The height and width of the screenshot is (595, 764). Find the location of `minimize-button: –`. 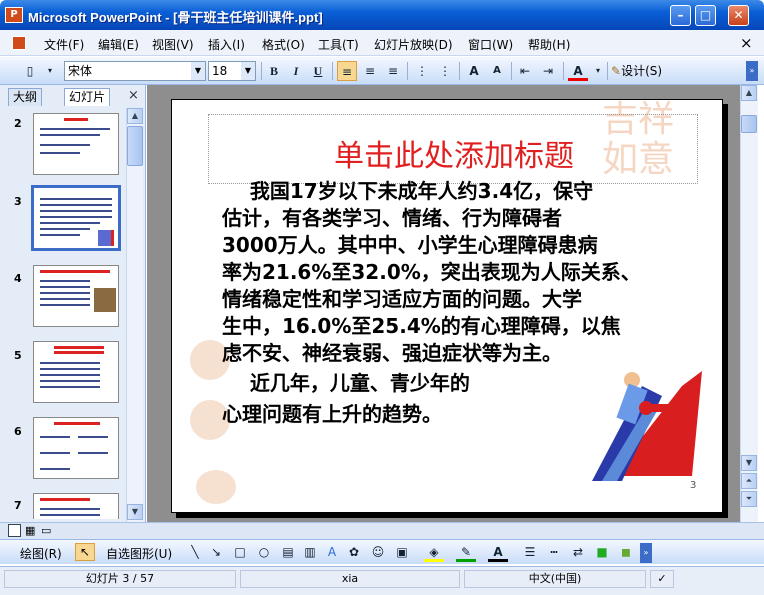

minimize-button: – is located at coordinates (680, 15).